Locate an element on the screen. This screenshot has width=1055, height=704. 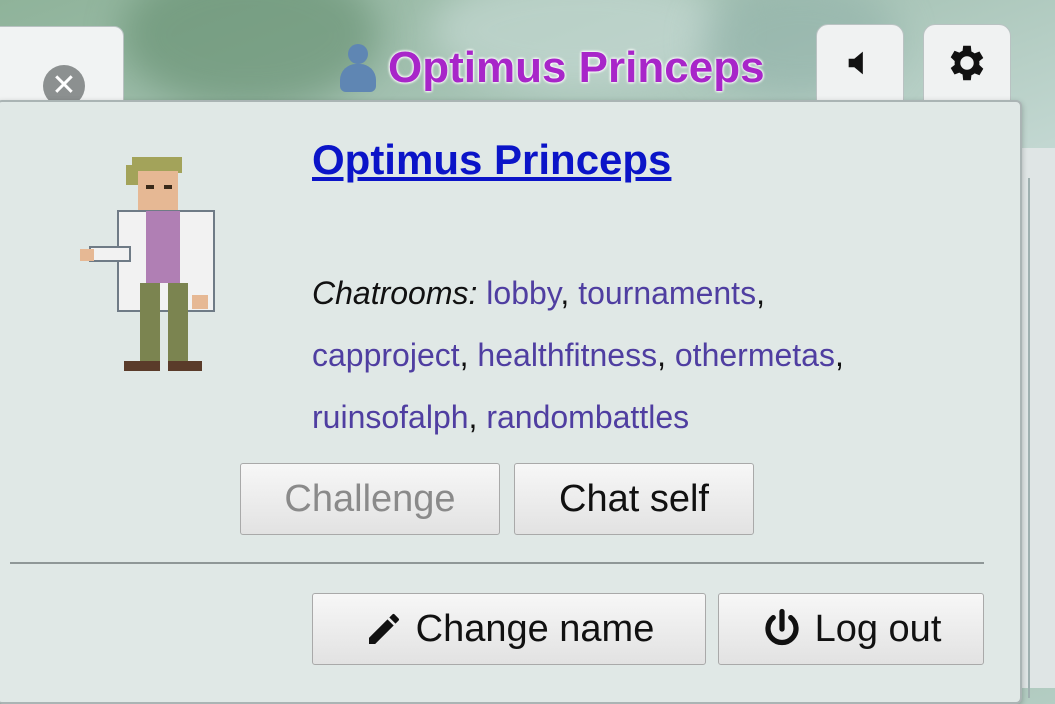
room-tab: ◦ ✕ is located at coordinates (62, 66).